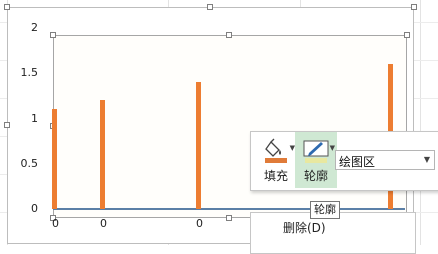  I want to click on plot-resize-handle-tr, so click(407, 35).